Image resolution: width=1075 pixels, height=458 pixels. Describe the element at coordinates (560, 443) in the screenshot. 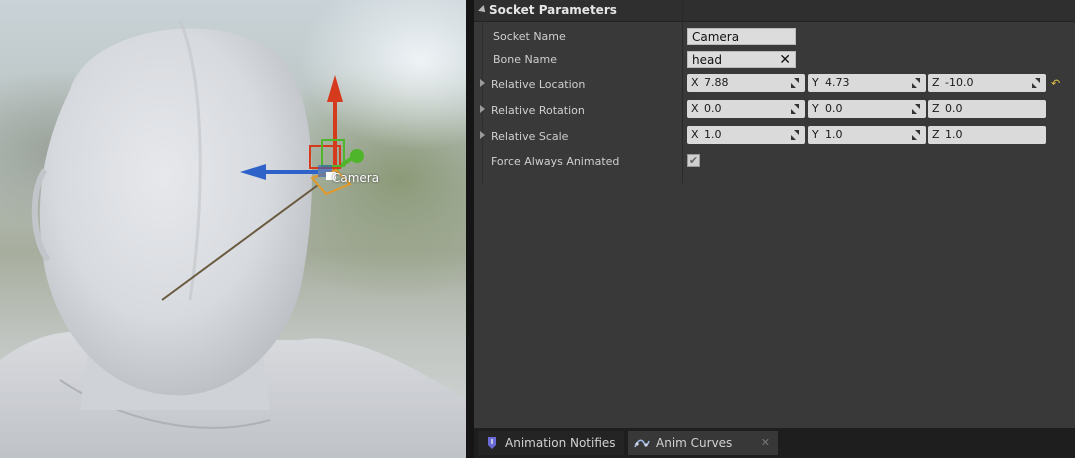

I see `tab-label: Animation Notifies` at that location.